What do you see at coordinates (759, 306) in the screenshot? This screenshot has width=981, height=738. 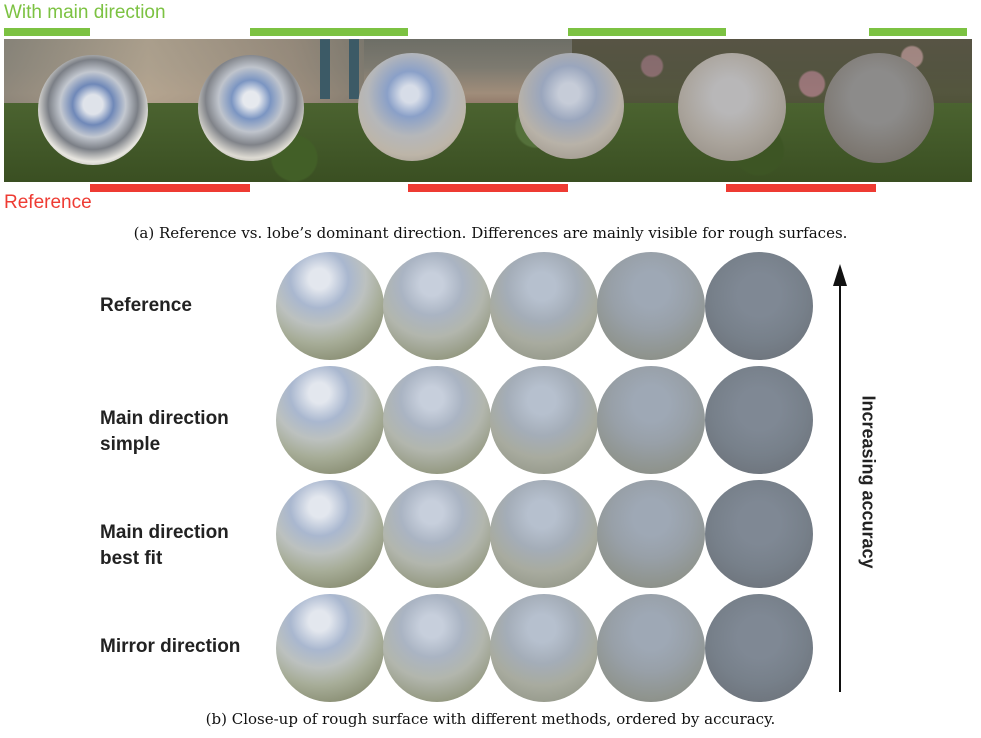 I see `sphere-r1-c5` at bounding box center [759, 306].